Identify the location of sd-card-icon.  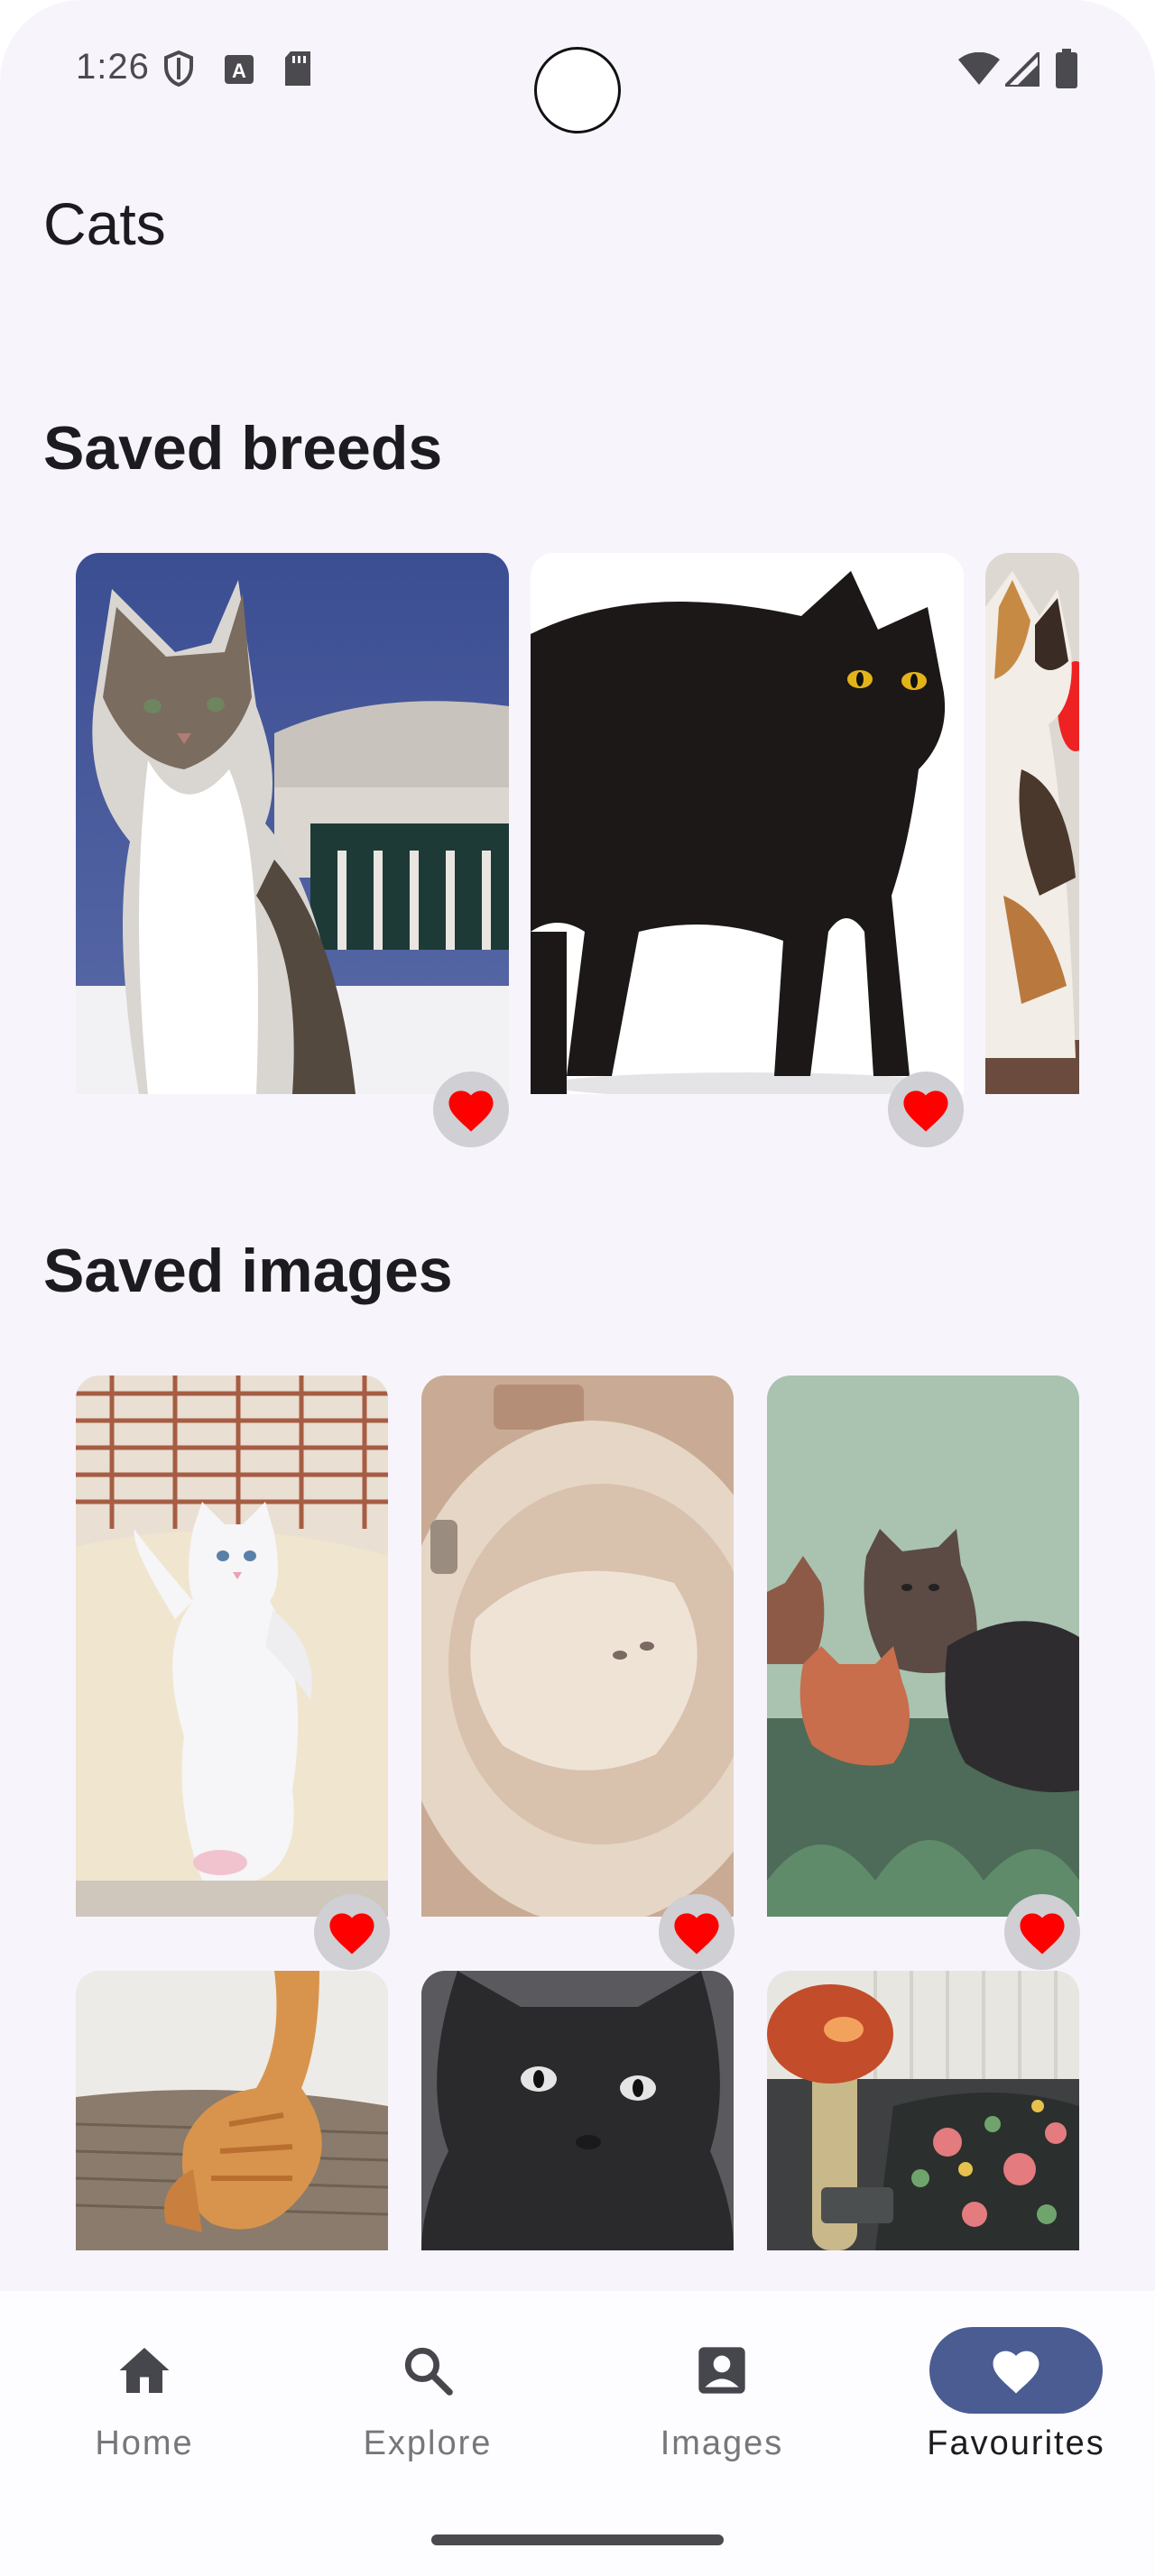
(297, 71).